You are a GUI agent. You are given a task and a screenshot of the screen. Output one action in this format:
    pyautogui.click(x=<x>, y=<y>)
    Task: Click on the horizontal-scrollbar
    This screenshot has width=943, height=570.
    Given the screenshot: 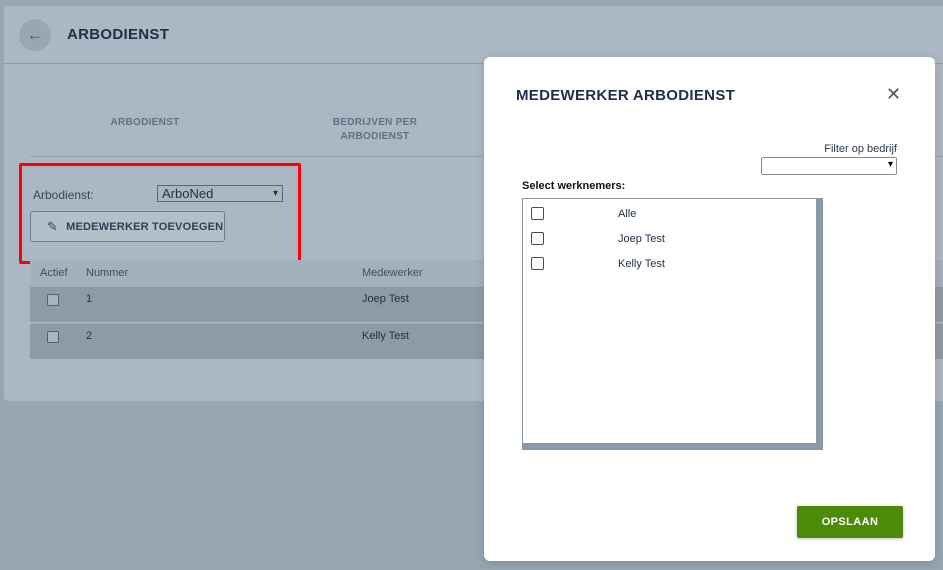 What is the action you would take?
    pyautogui.click(x=672, y=446)
    